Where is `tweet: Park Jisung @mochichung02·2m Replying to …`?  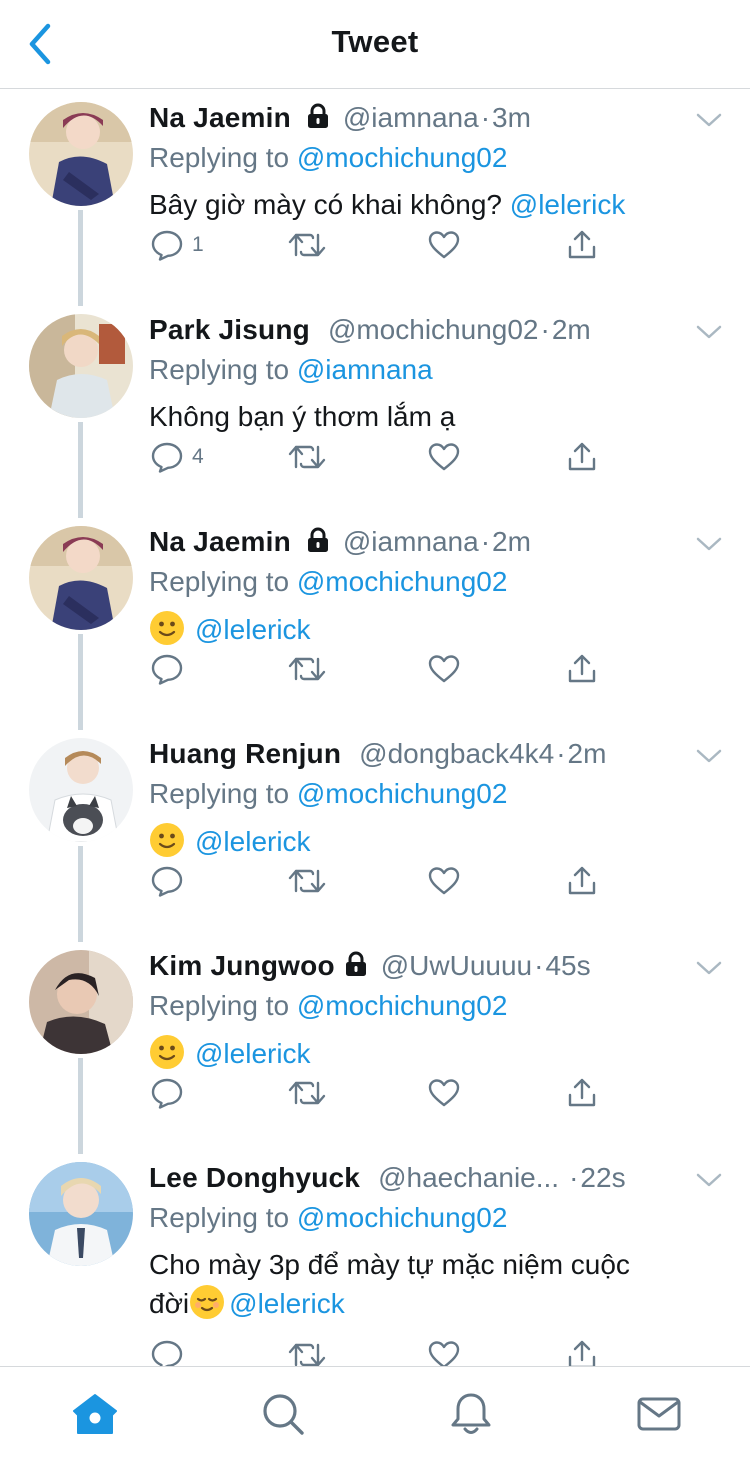
tweet: Park Jisung @mochichung02·2m Replying to … is located at coordinates (375, 406).